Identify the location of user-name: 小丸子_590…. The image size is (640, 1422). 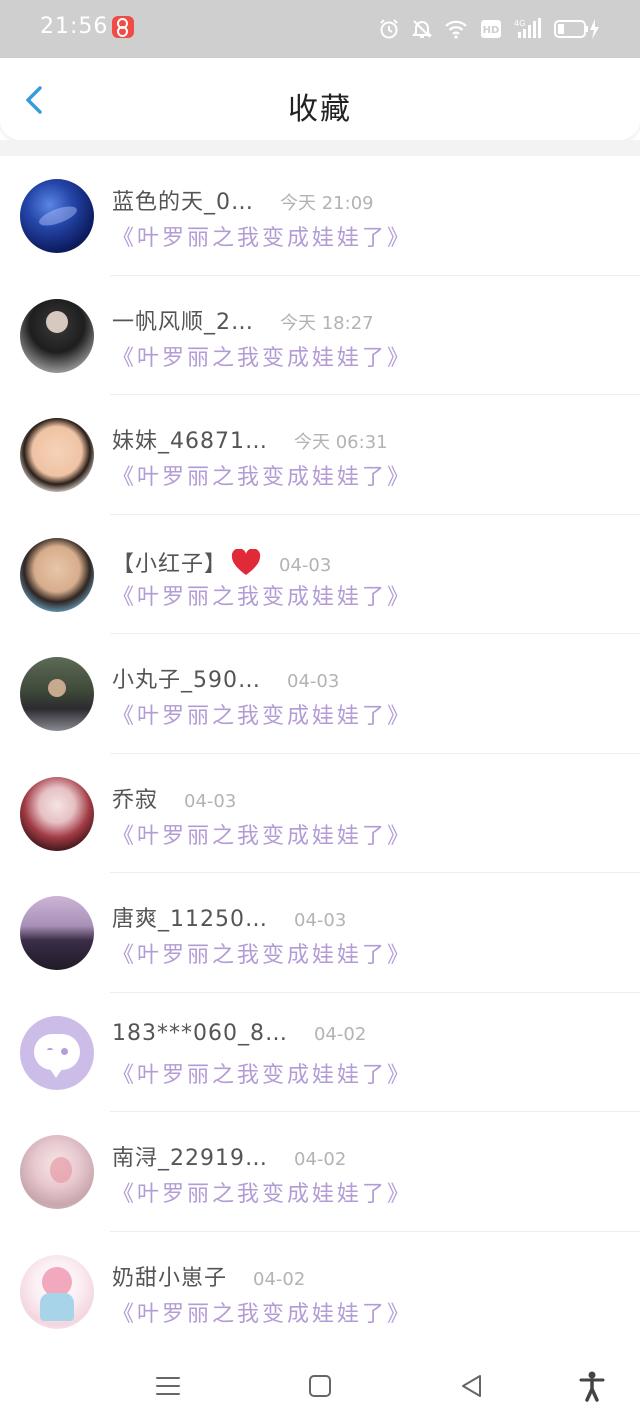
(186, 678).